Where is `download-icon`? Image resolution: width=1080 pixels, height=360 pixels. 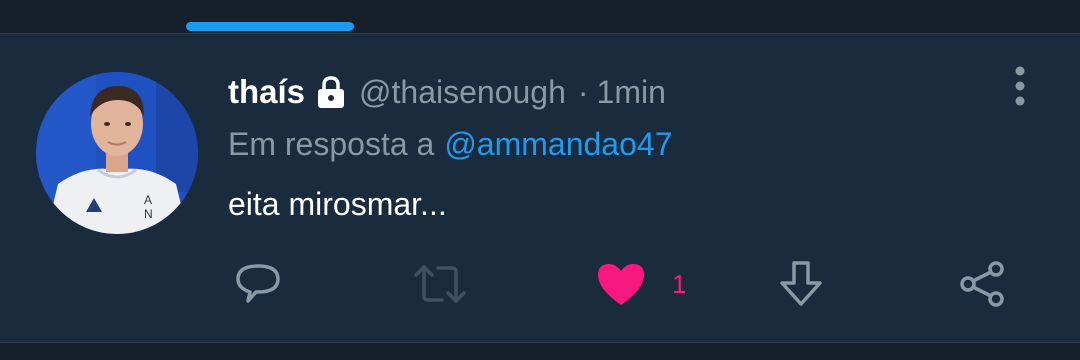
download-icon is located at coordinates (801, 283).